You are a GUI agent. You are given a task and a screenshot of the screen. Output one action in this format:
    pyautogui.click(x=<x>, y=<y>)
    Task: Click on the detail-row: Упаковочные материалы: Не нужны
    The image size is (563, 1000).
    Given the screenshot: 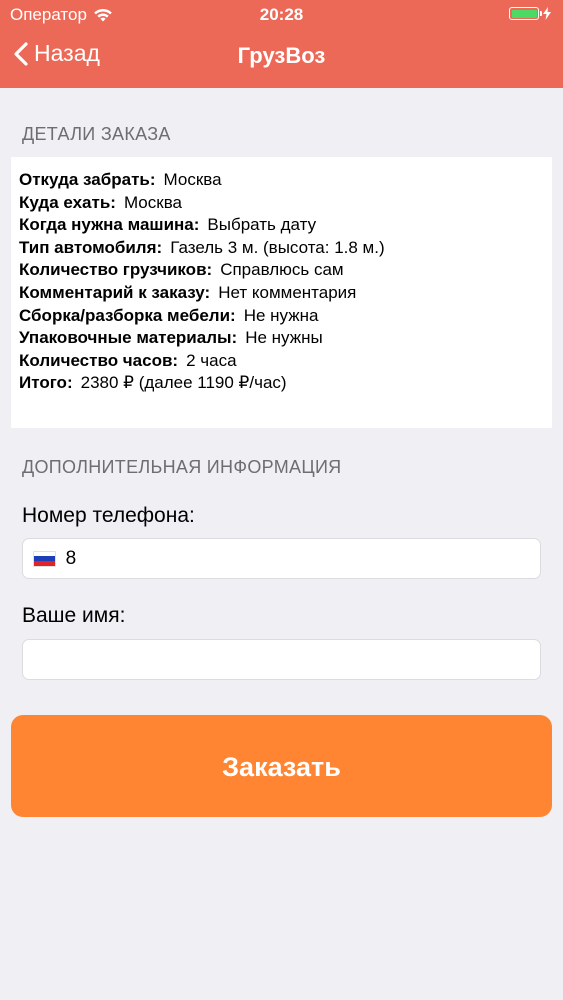 What is the action you would take?
    pyautogui.click(x=281, y=338)
    